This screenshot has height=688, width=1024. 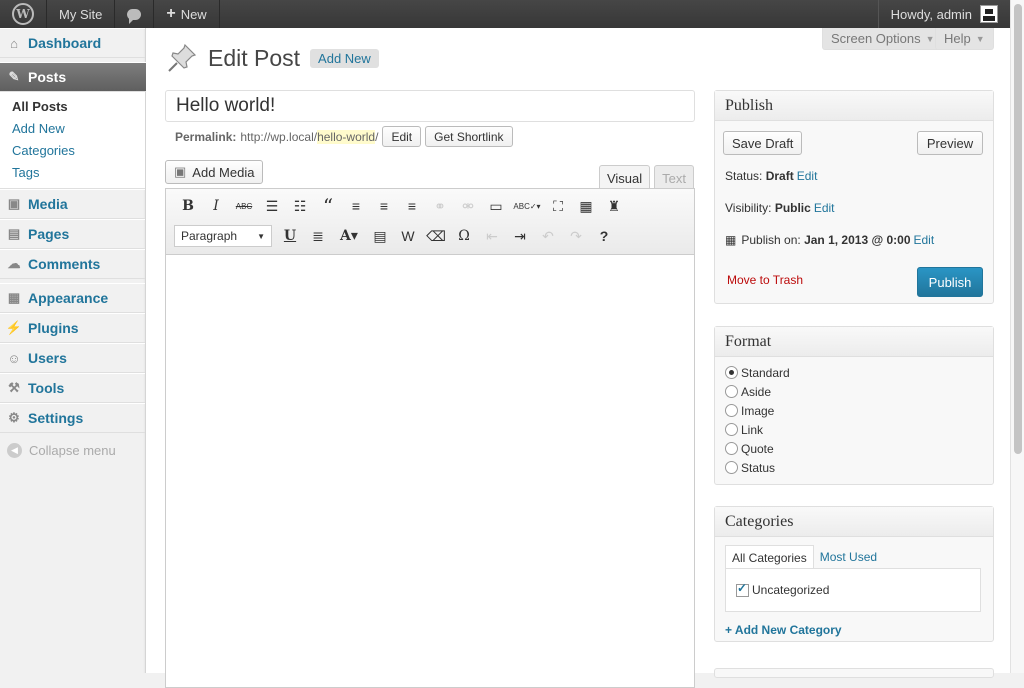 What do you see at coordinates (349, 236) in the screenshot?
I see `text-color-icon: A▾` at bounding box center [349, 236].